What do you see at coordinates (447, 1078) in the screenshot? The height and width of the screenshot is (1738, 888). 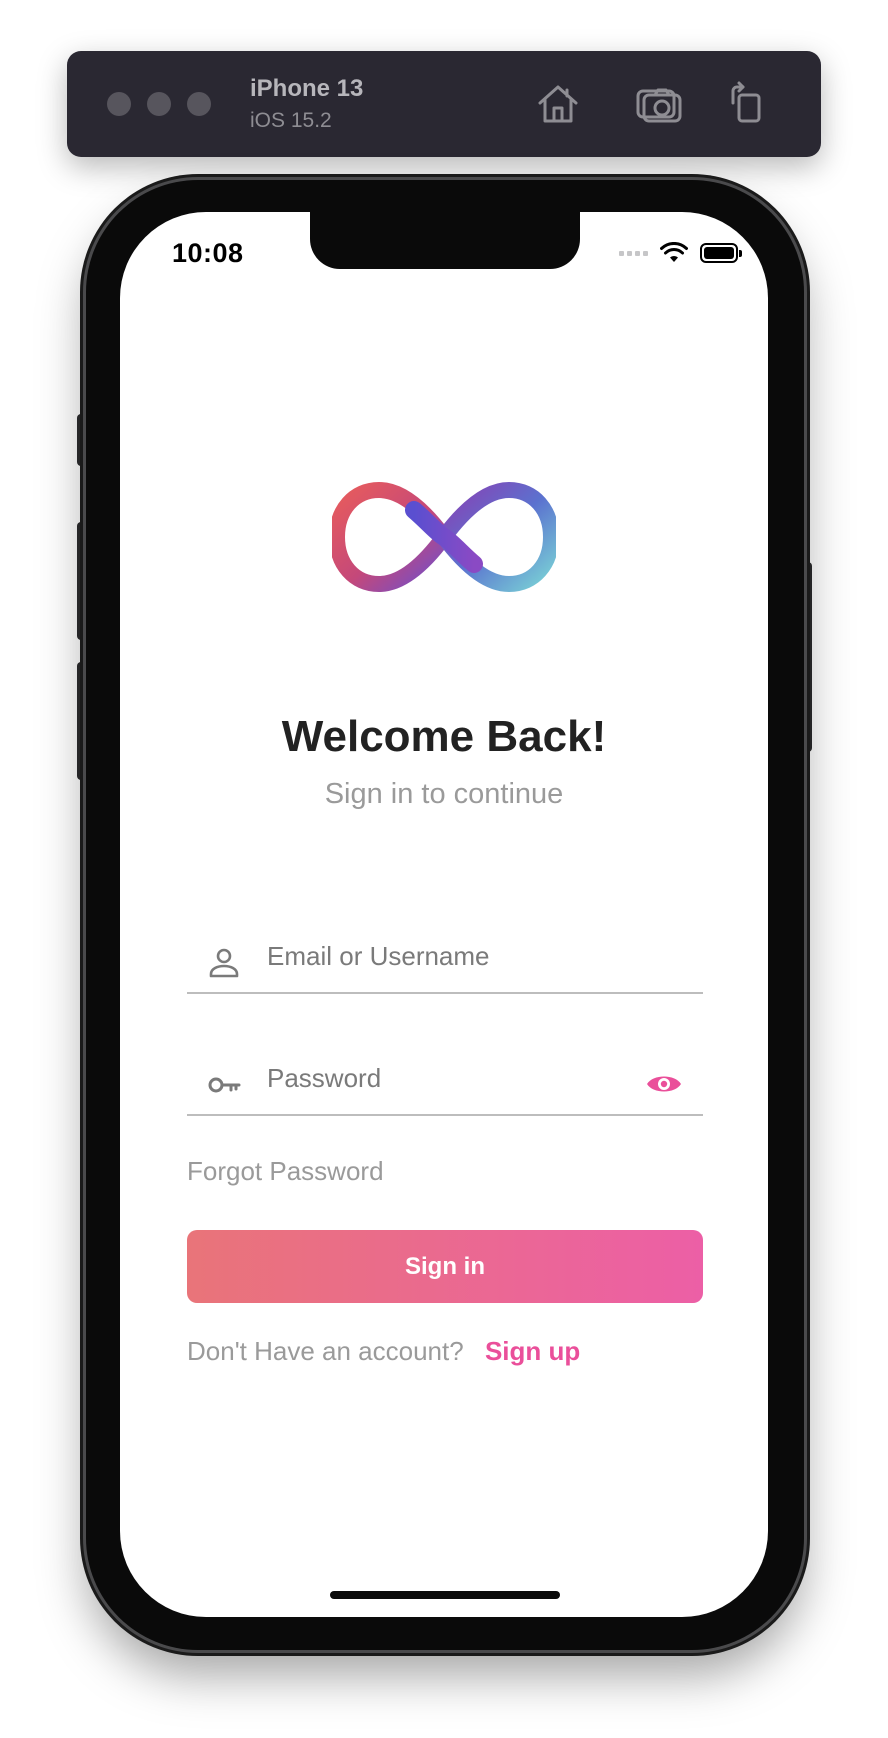 I see `password-input` at bounding box center [447, 1078].